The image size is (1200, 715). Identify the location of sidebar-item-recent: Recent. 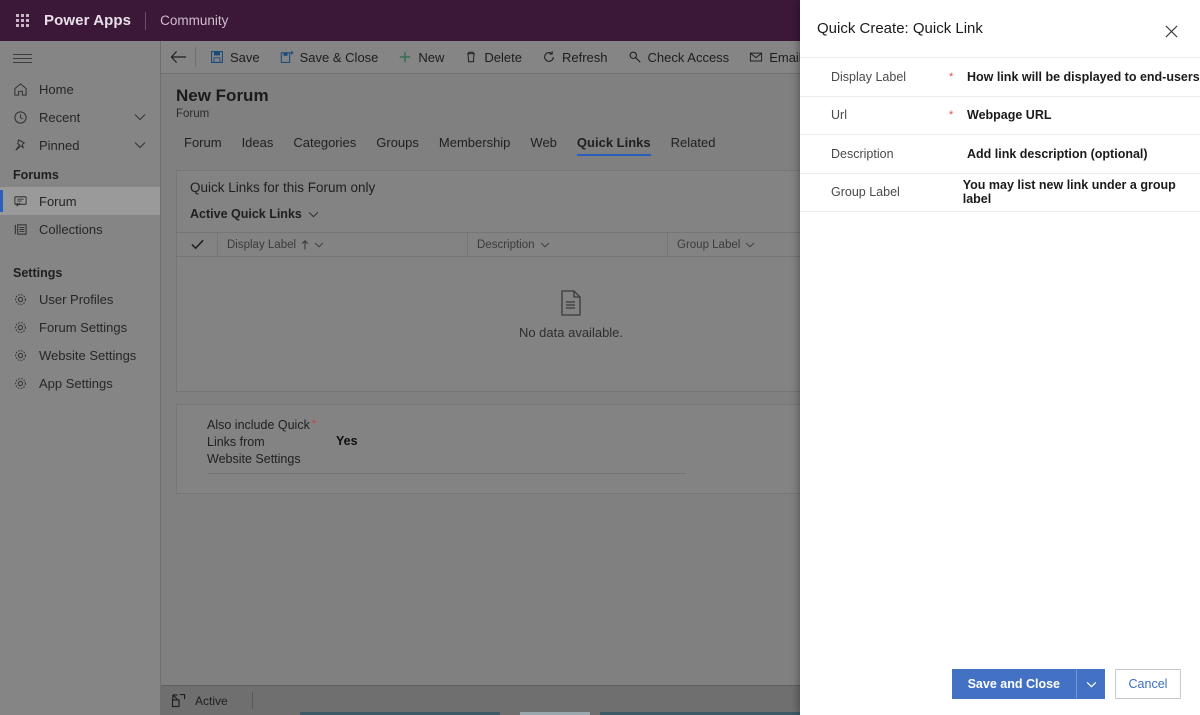
(80, 117).